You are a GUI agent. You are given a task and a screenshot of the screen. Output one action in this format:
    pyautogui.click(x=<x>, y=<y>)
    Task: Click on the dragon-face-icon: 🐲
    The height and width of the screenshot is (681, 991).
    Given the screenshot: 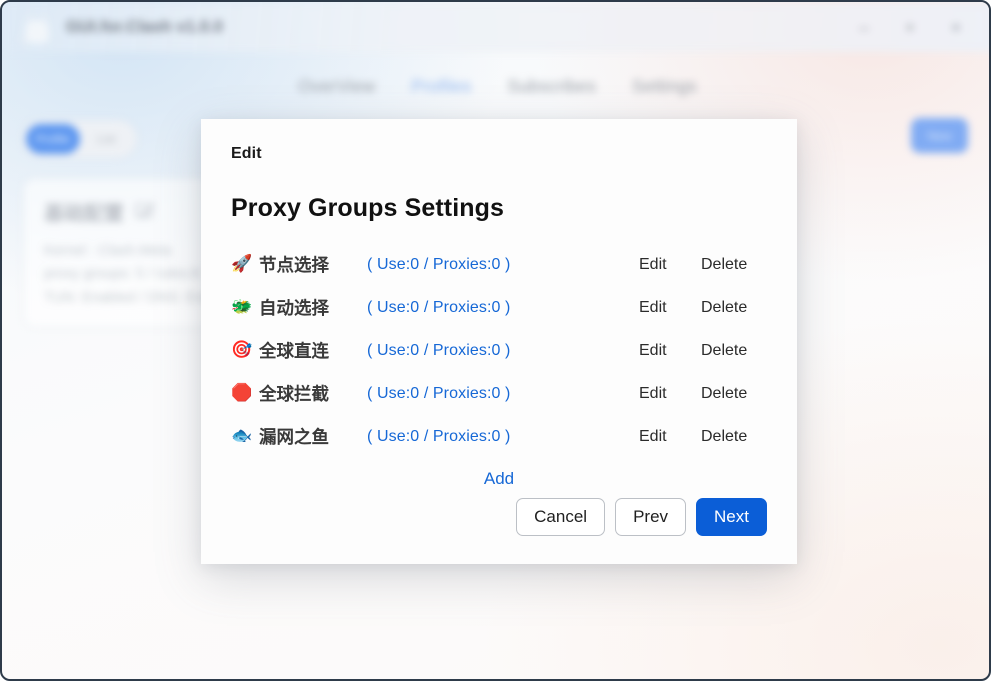 What is the action you would take?
    pyautogui.click(x=242, y=307)
    